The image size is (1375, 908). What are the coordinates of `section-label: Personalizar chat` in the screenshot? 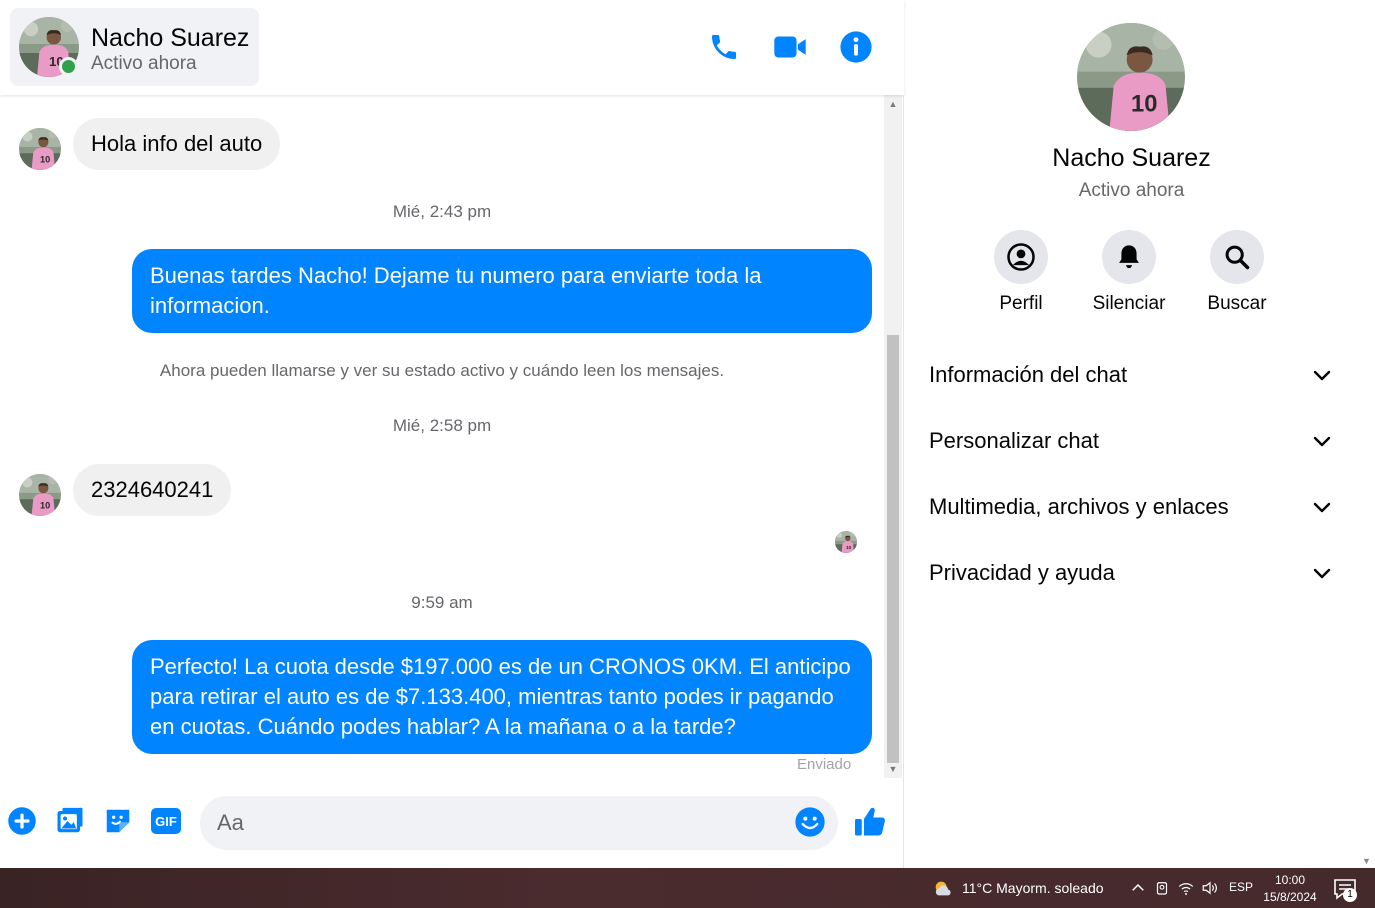 It's located at (1014, 440).